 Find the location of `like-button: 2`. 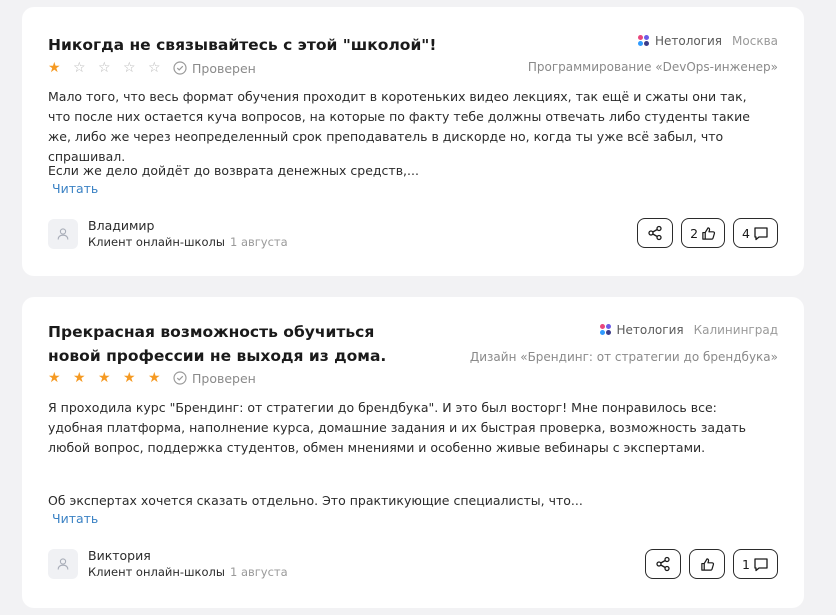

like-button: 2 is located at coordinates (703, 233).